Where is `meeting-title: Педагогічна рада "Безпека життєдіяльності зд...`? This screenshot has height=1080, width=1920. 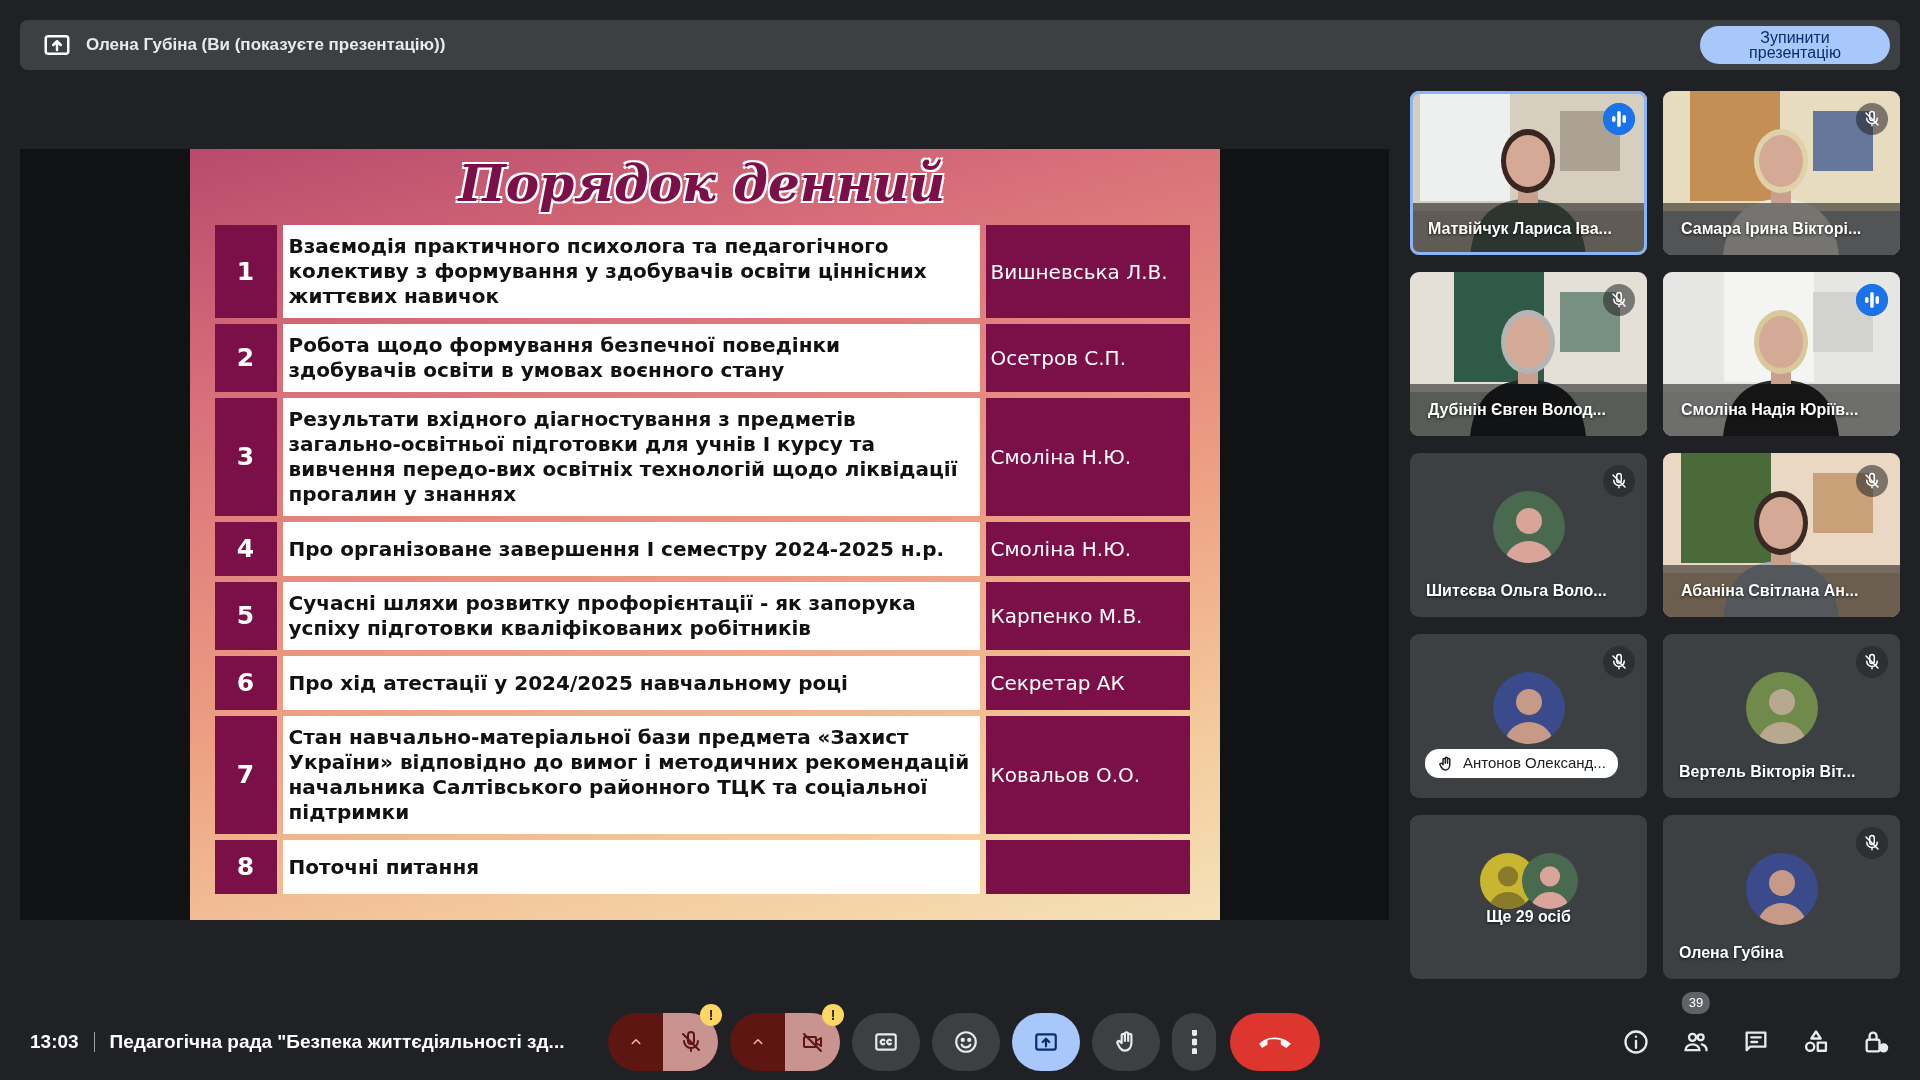
meeting-title: Педагогічна рада "Безпека життєдіяльності зд... is located at coordinates (337, 1041).